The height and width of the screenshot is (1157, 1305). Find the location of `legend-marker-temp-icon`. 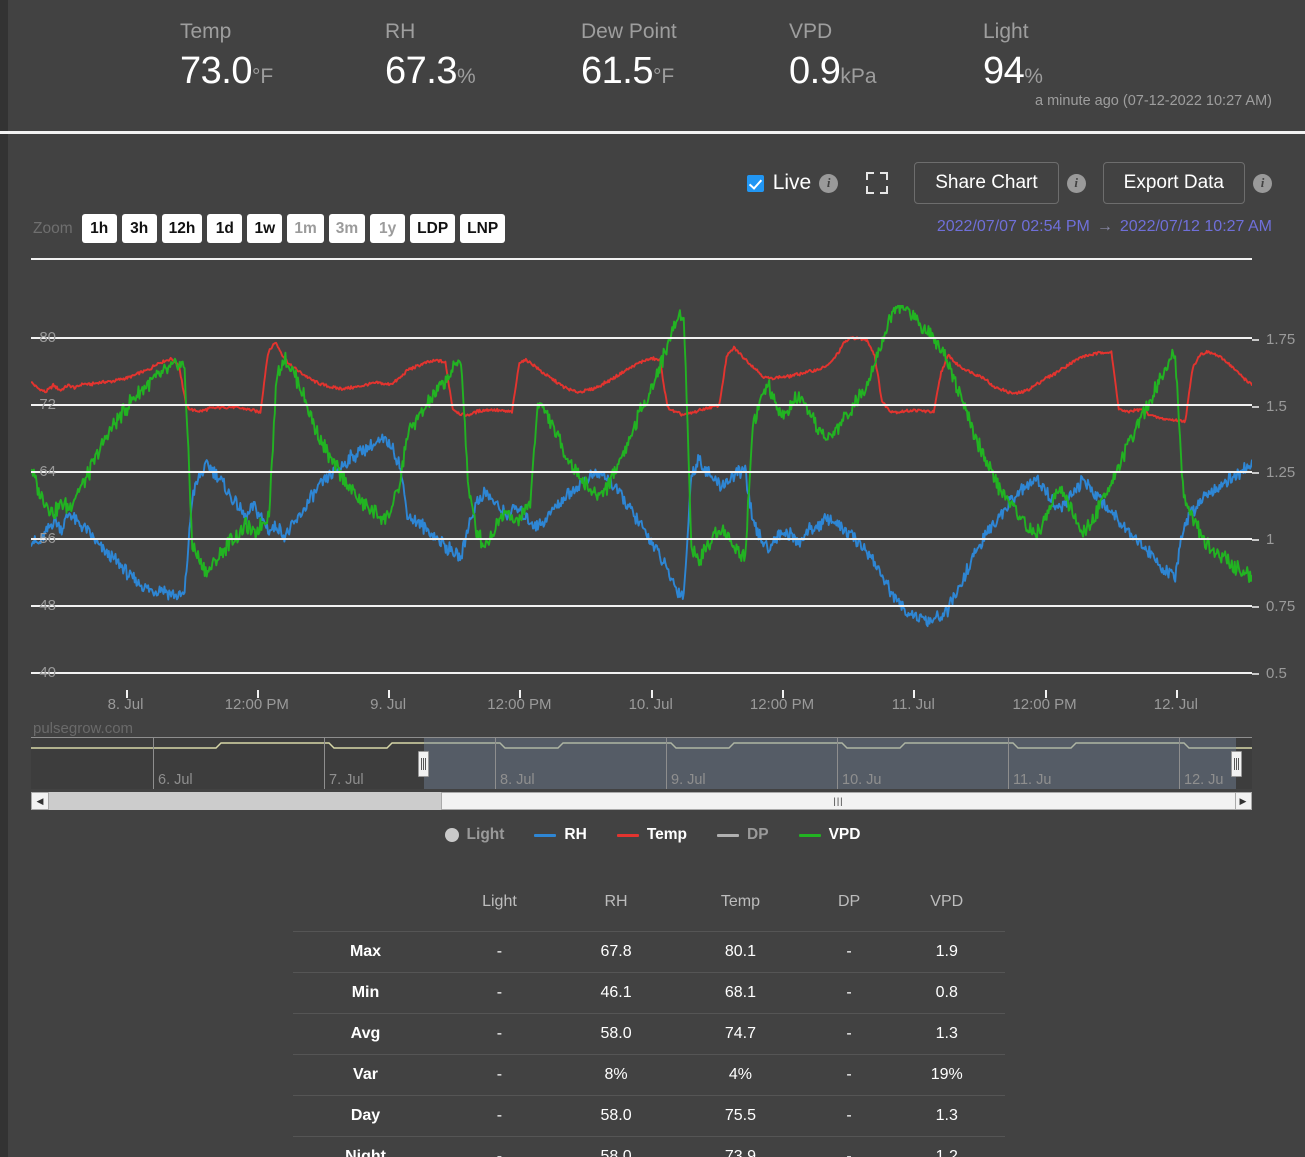

legend-marker-temp-icon is located at coordinates (627, 835).